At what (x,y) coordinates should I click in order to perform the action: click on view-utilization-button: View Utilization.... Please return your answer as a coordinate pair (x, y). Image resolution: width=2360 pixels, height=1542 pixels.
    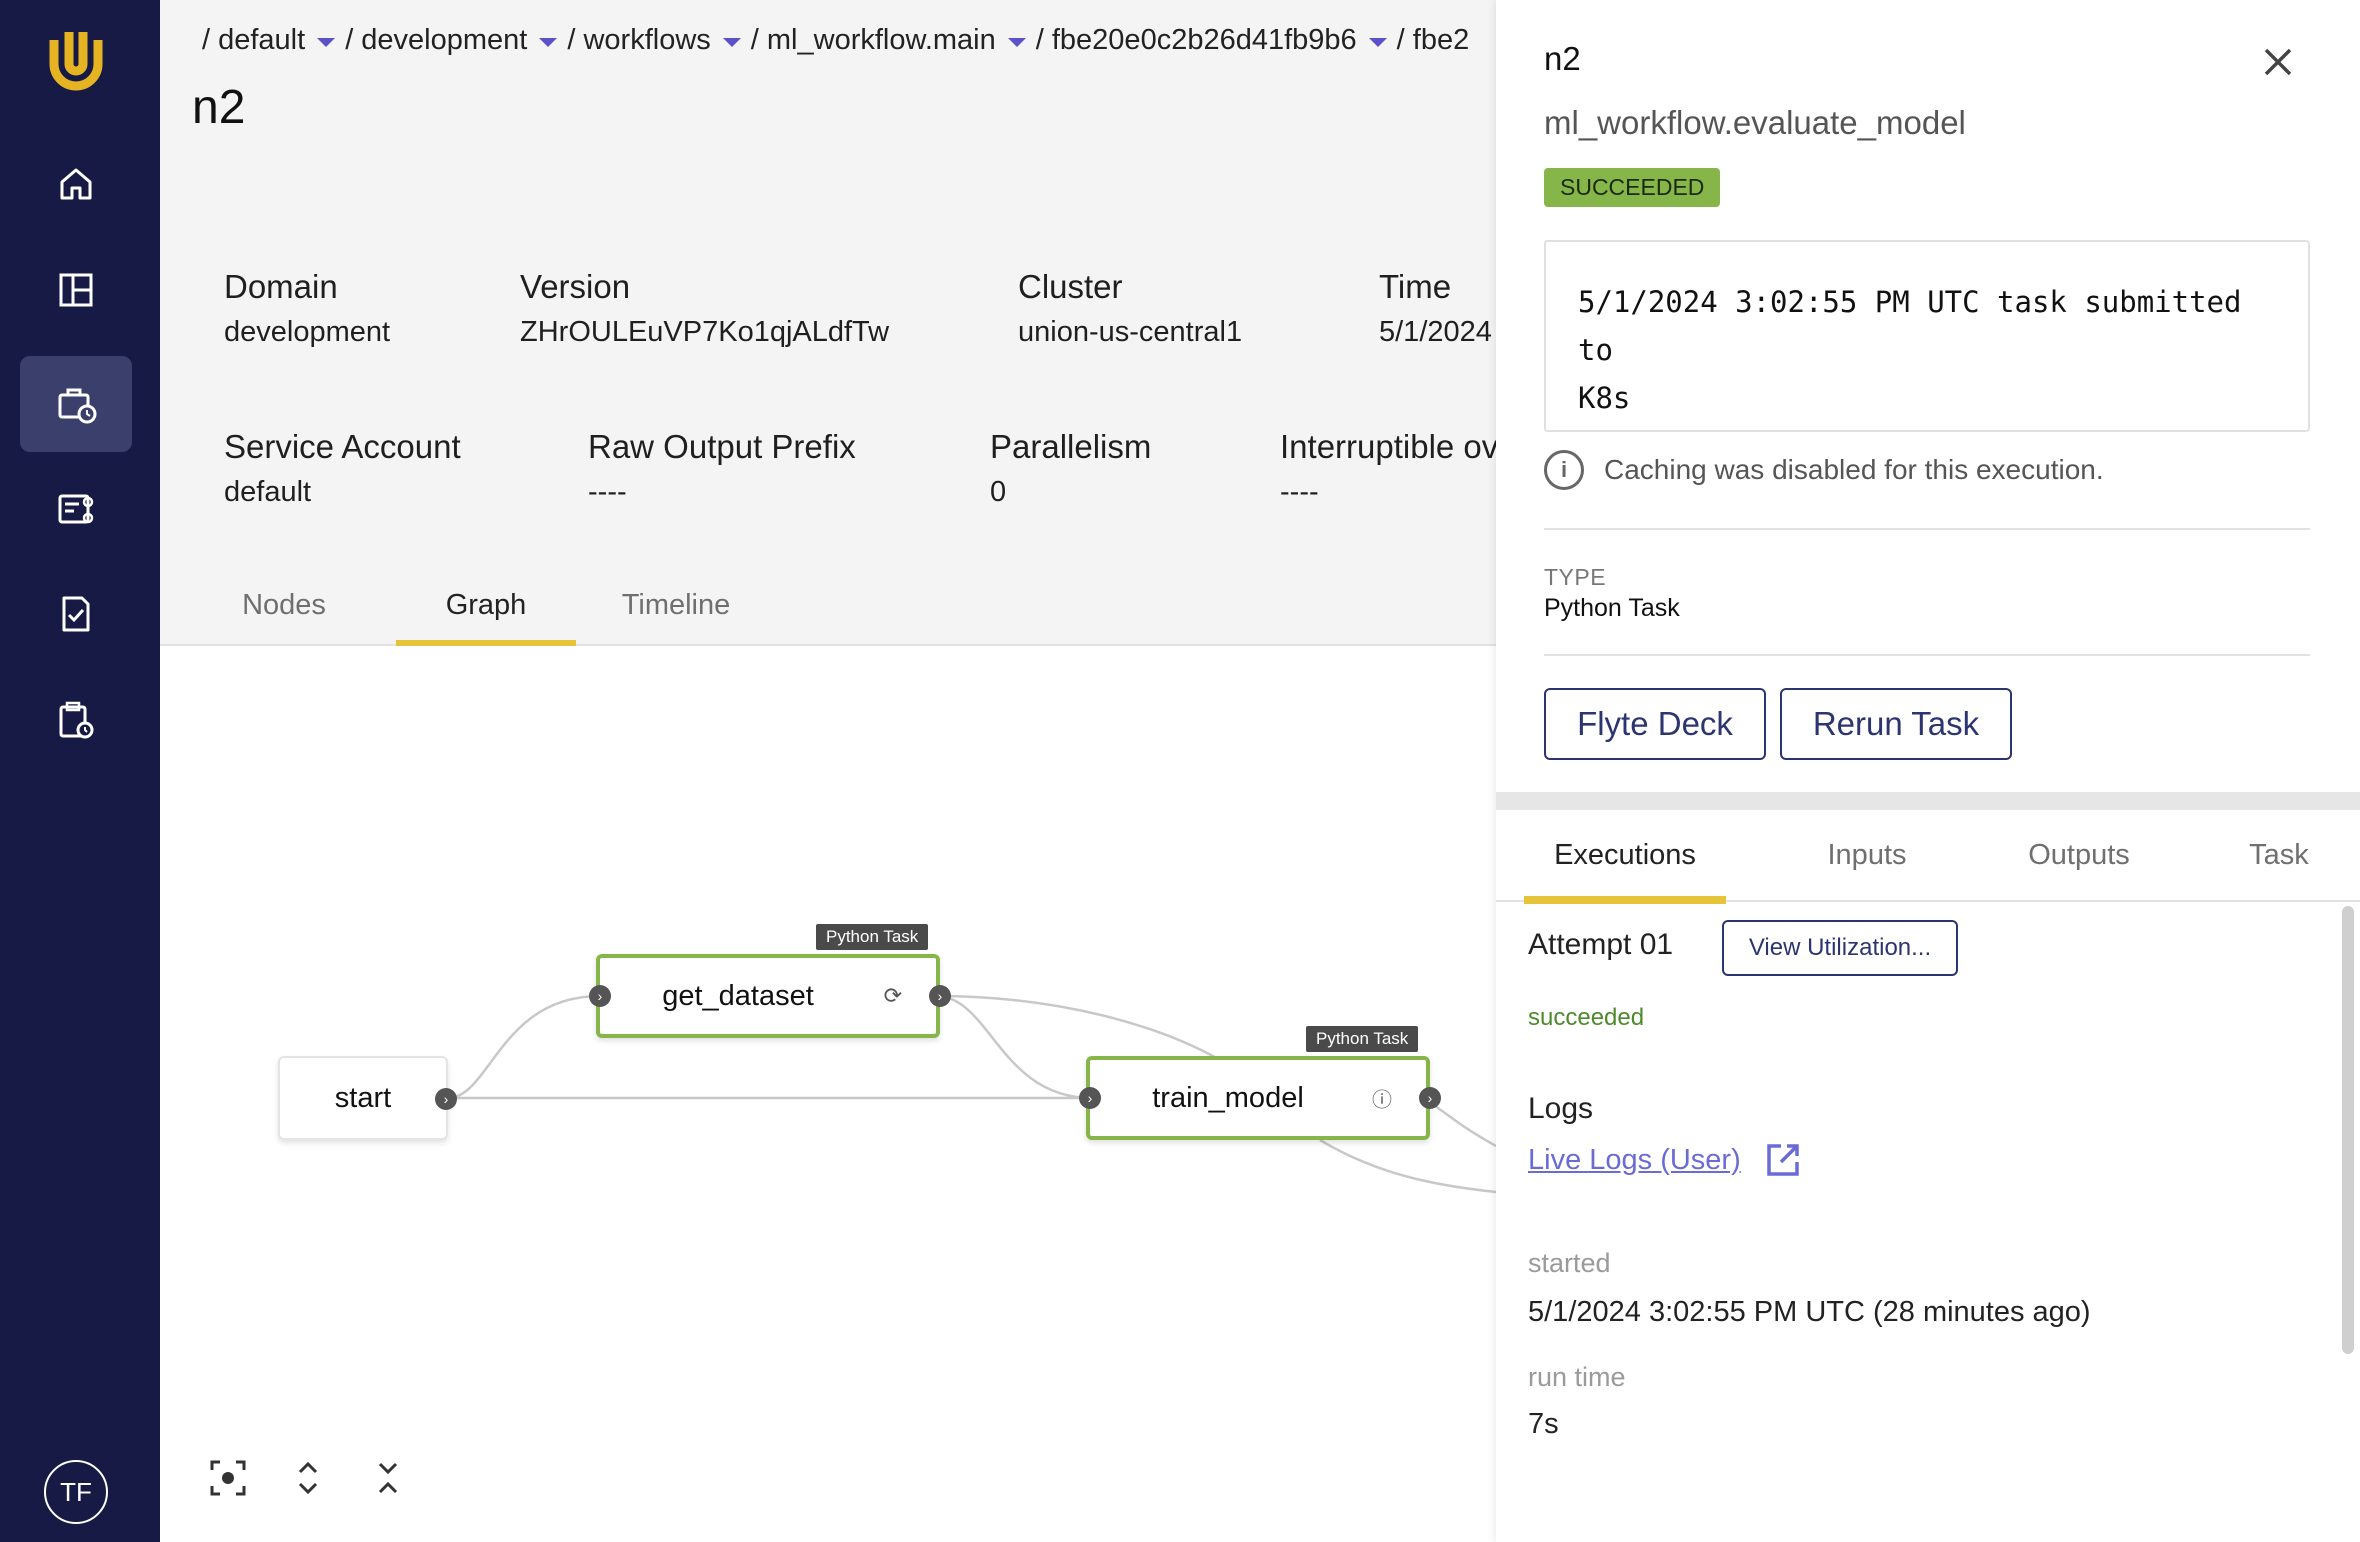
    Looking at the image, I should click on (1840, 948).